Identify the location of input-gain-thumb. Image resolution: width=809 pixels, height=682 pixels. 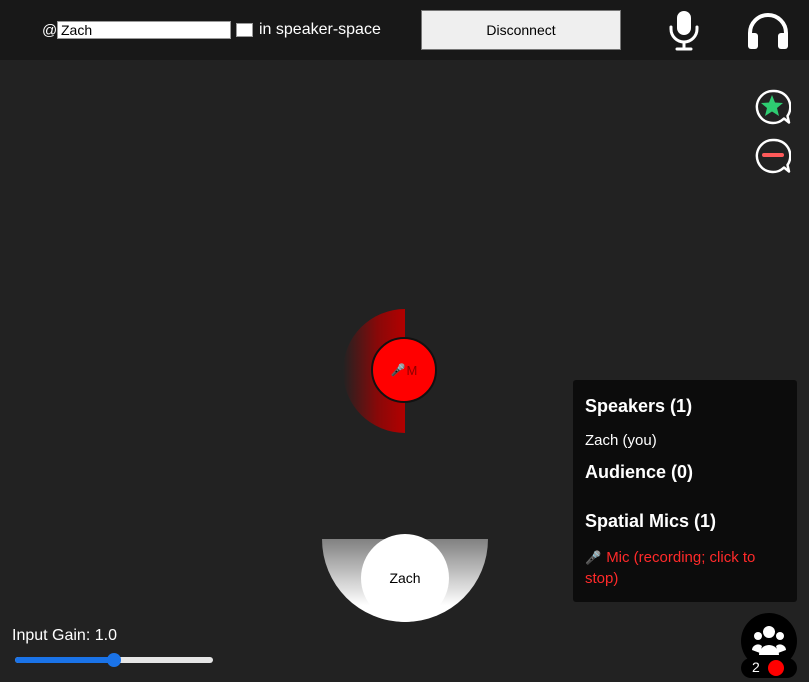
(114, 660).